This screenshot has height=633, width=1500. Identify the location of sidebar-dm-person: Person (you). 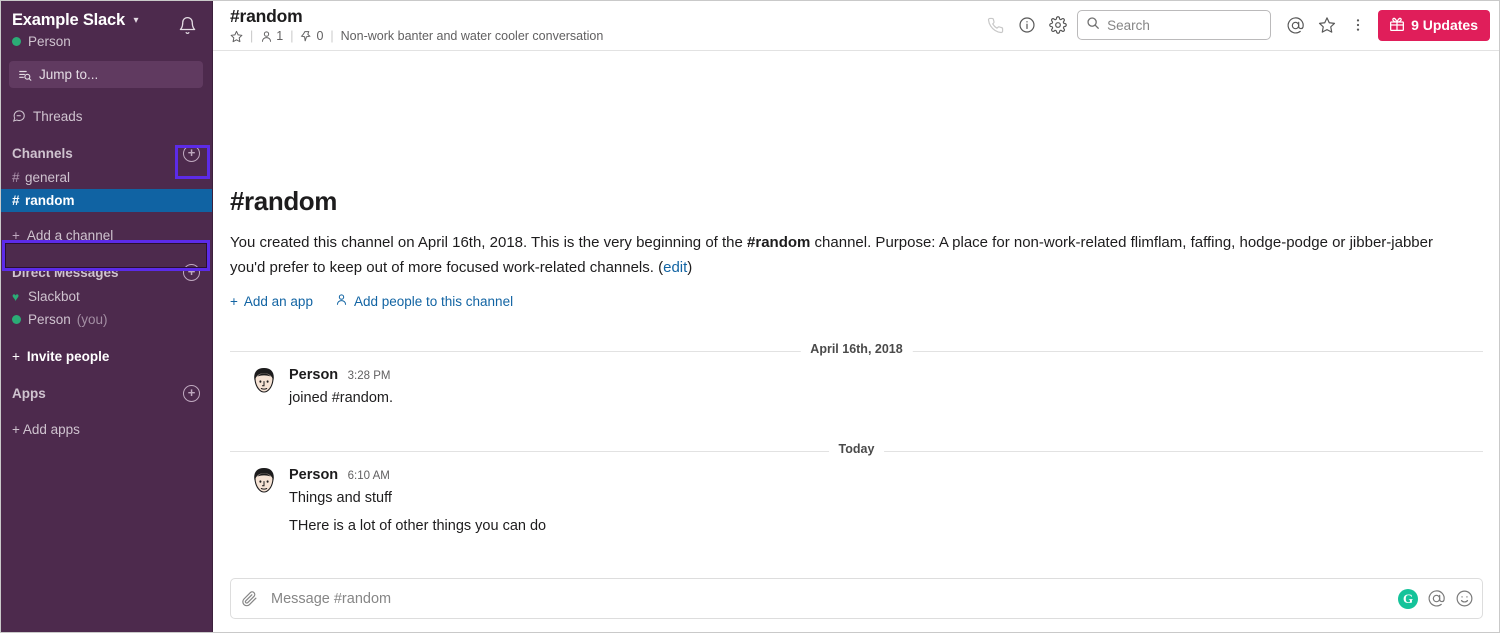
(106, 319).